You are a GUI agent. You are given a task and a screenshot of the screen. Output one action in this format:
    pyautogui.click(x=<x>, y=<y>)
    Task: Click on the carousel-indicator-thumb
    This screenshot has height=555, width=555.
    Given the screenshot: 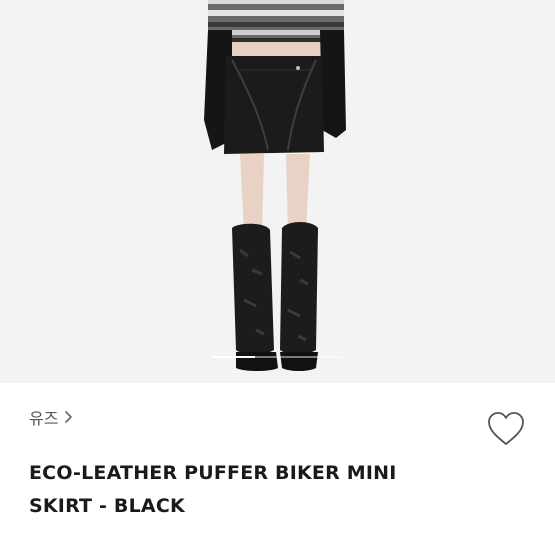 What is the action you would take?
    pyautogui.click(x=234, y=357)
    